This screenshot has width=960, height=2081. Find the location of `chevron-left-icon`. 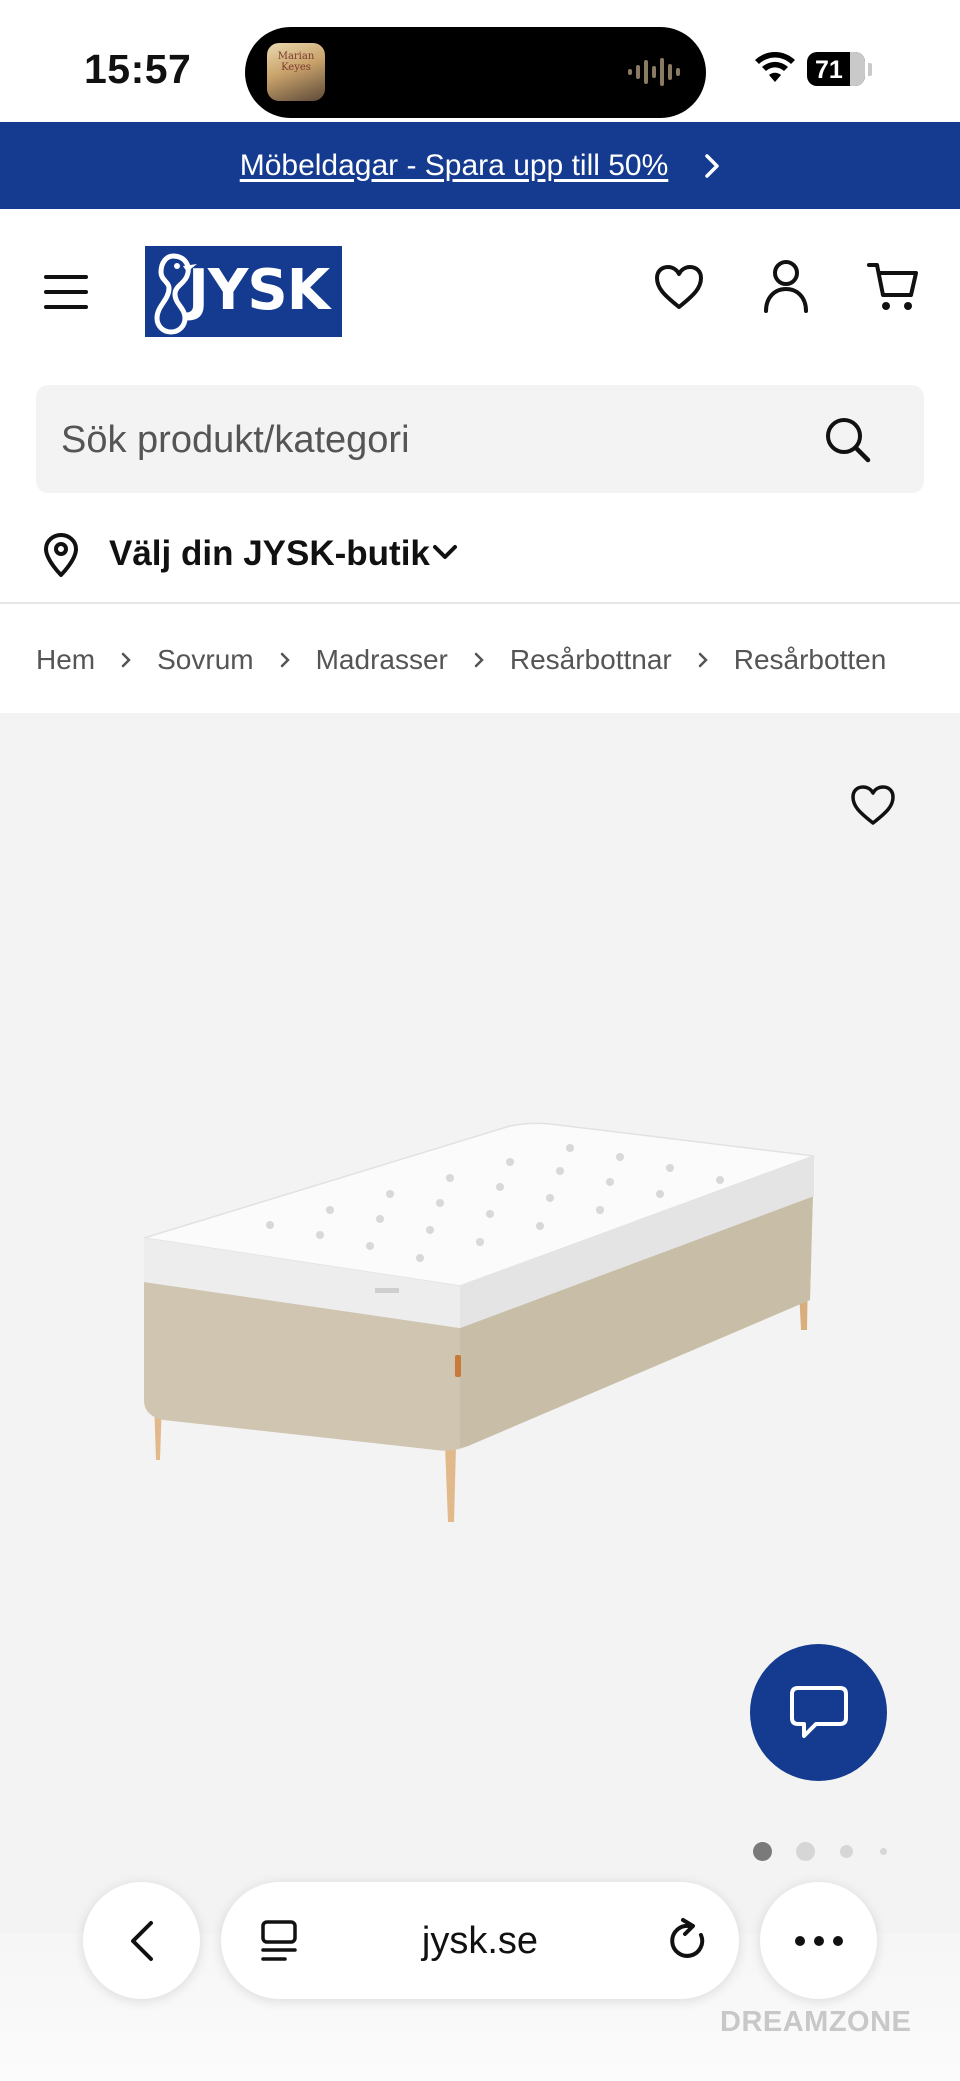

chevron-left-icon is located at coordinates (141, 1940).